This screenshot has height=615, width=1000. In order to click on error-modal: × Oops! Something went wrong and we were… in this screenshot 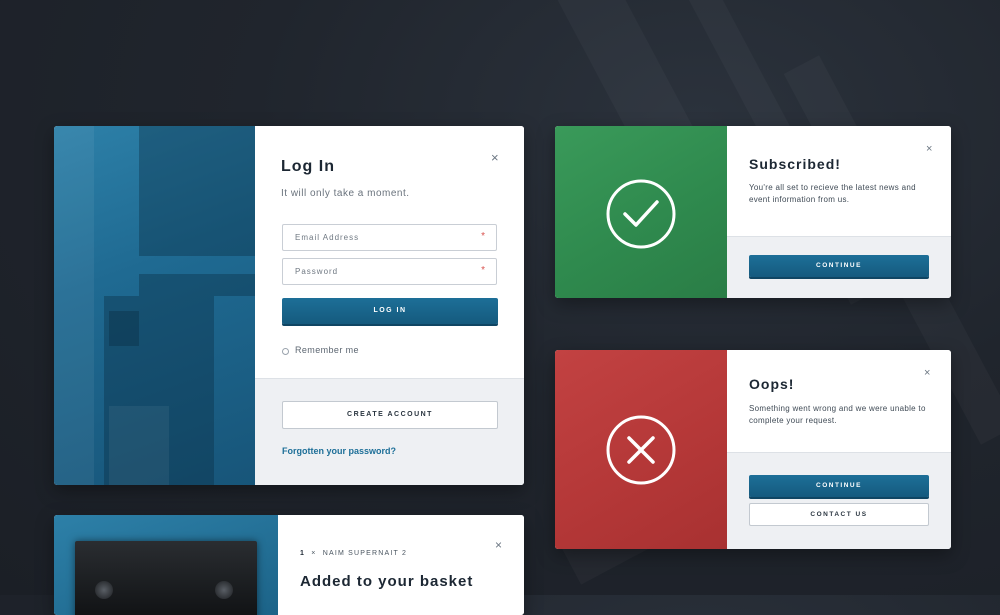, I will do `click(753, 449)`.